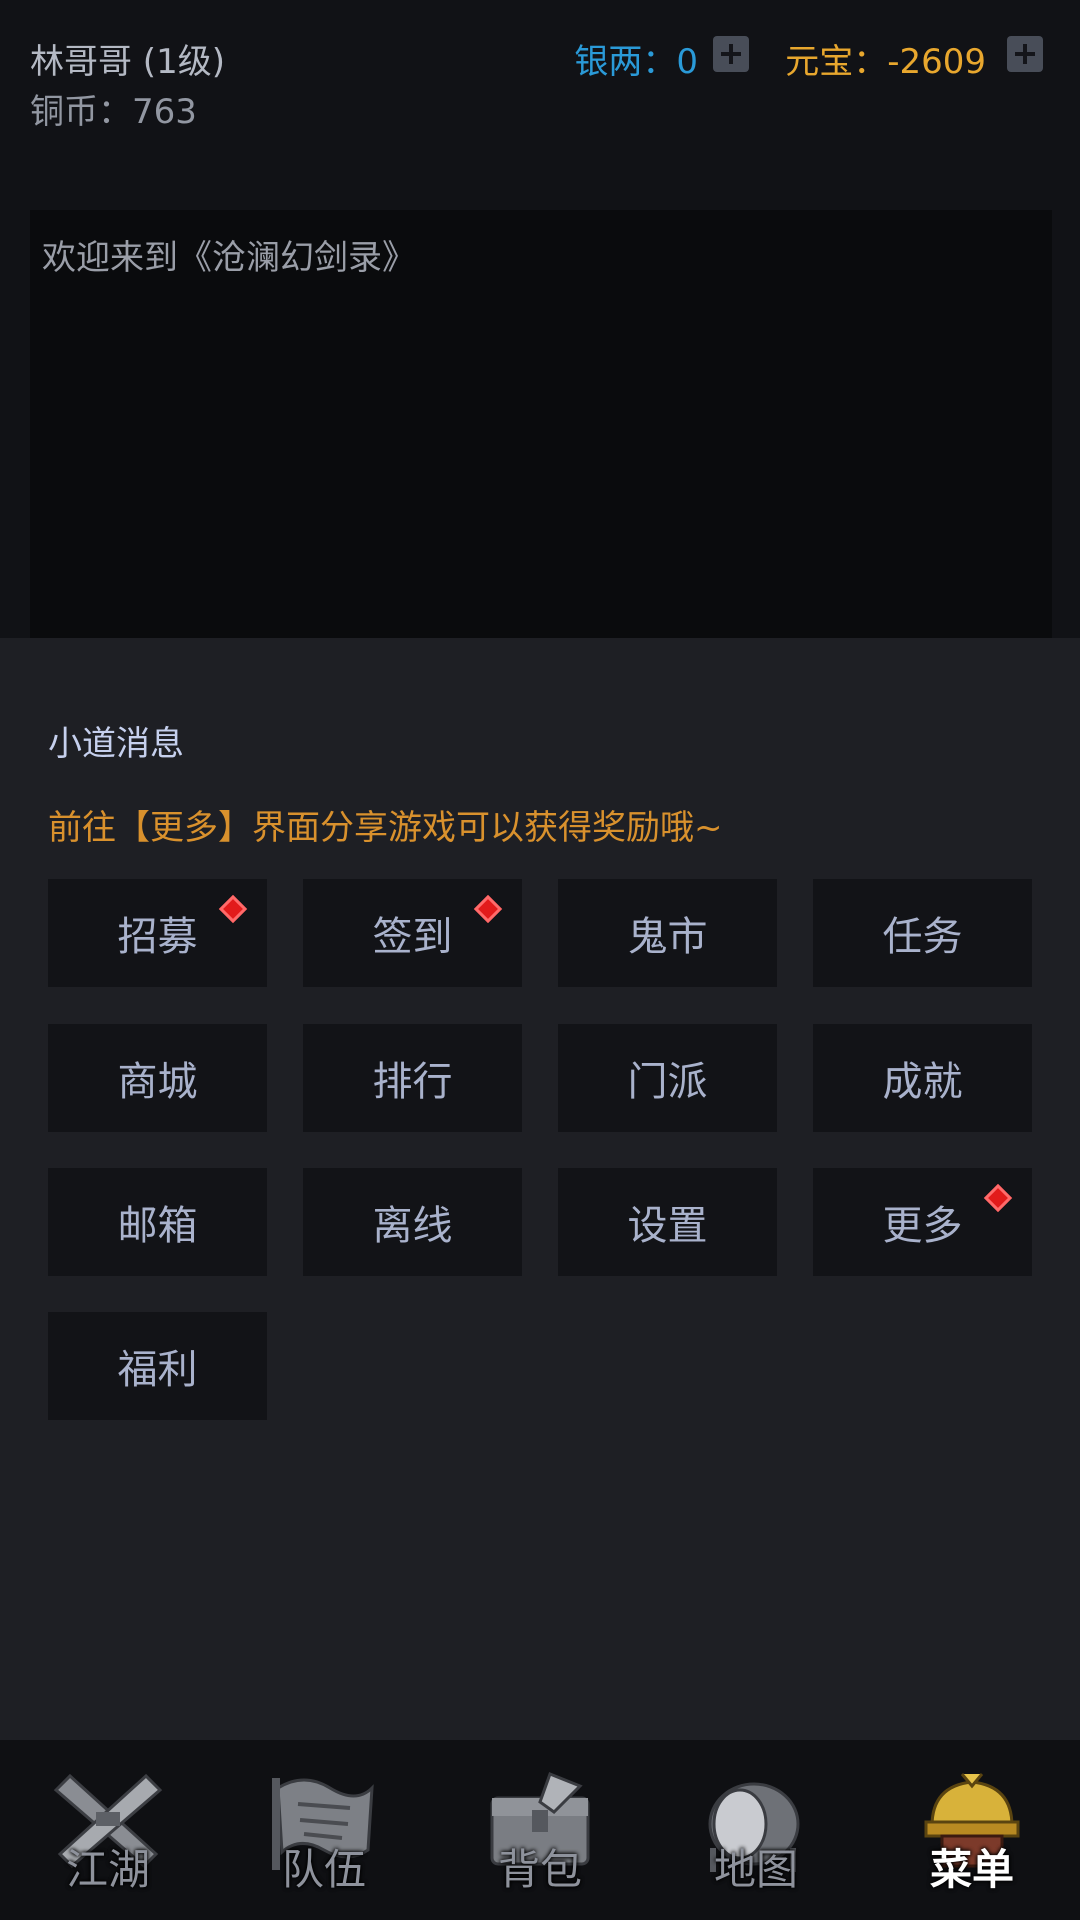  Describe the element at coordinates (636, 62) in the screenshot. I see `silver-balance: 银两：0` at that location.